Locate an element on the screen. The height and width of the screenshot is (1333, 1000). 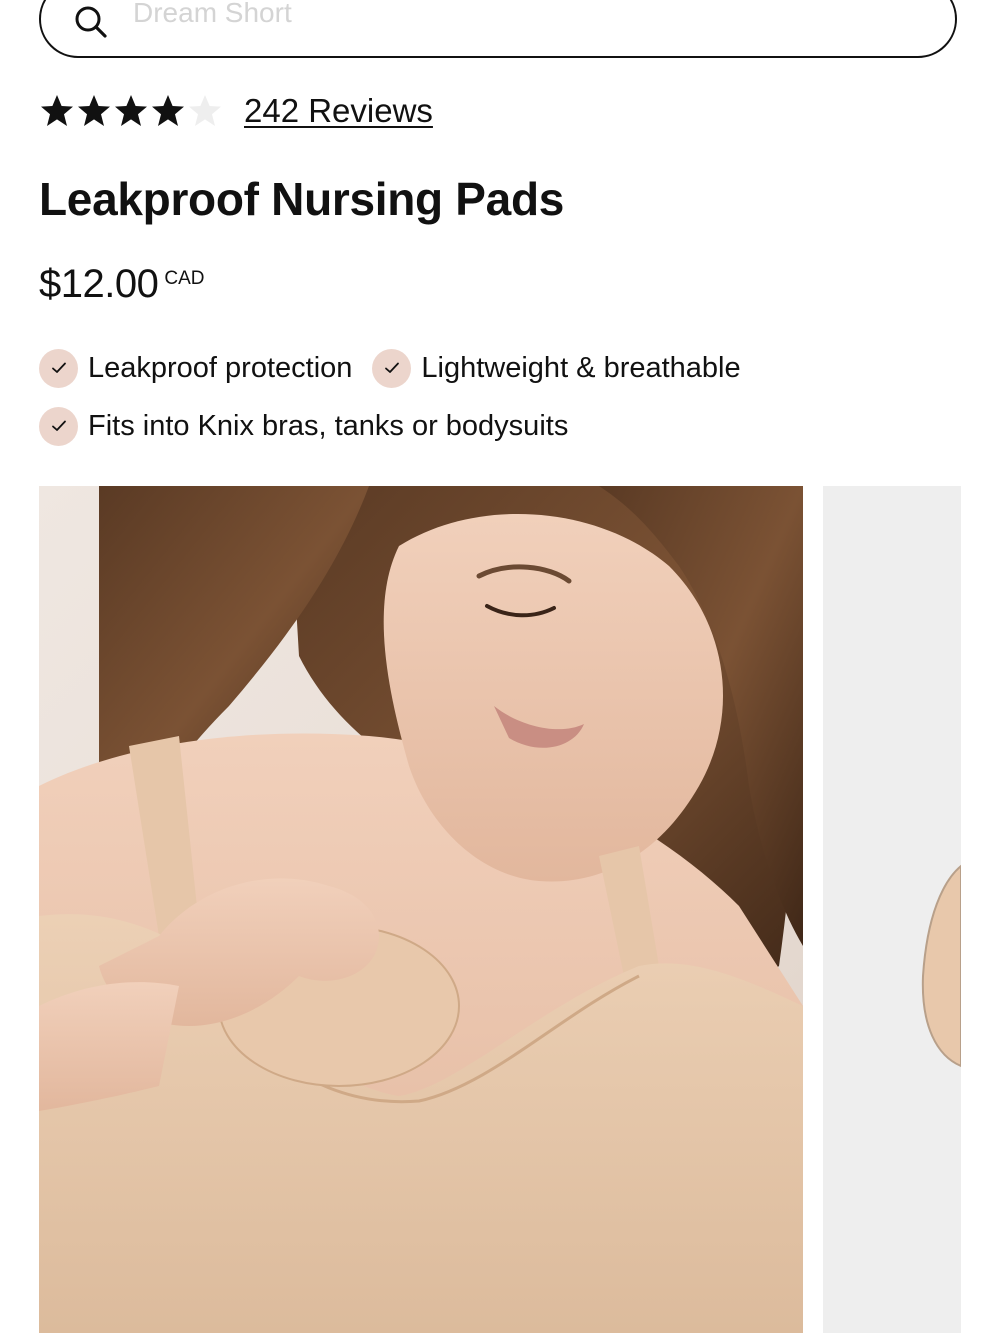
feature-text: Leakproof protection is located at coordinates (220, 367).